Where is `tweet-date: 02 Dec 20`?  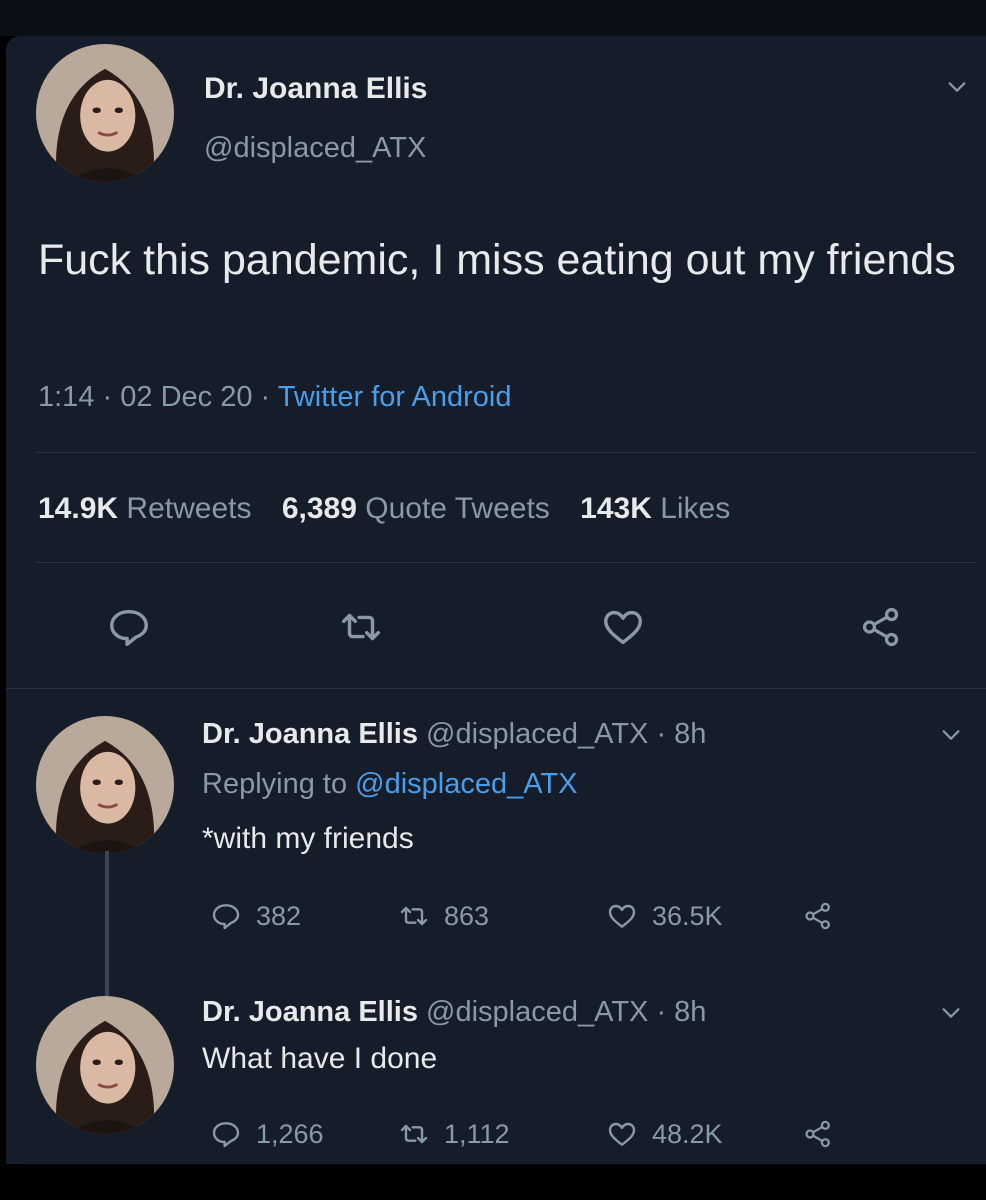
tweet-date: 02 Dec 20 is located at coordinates (186, 397).